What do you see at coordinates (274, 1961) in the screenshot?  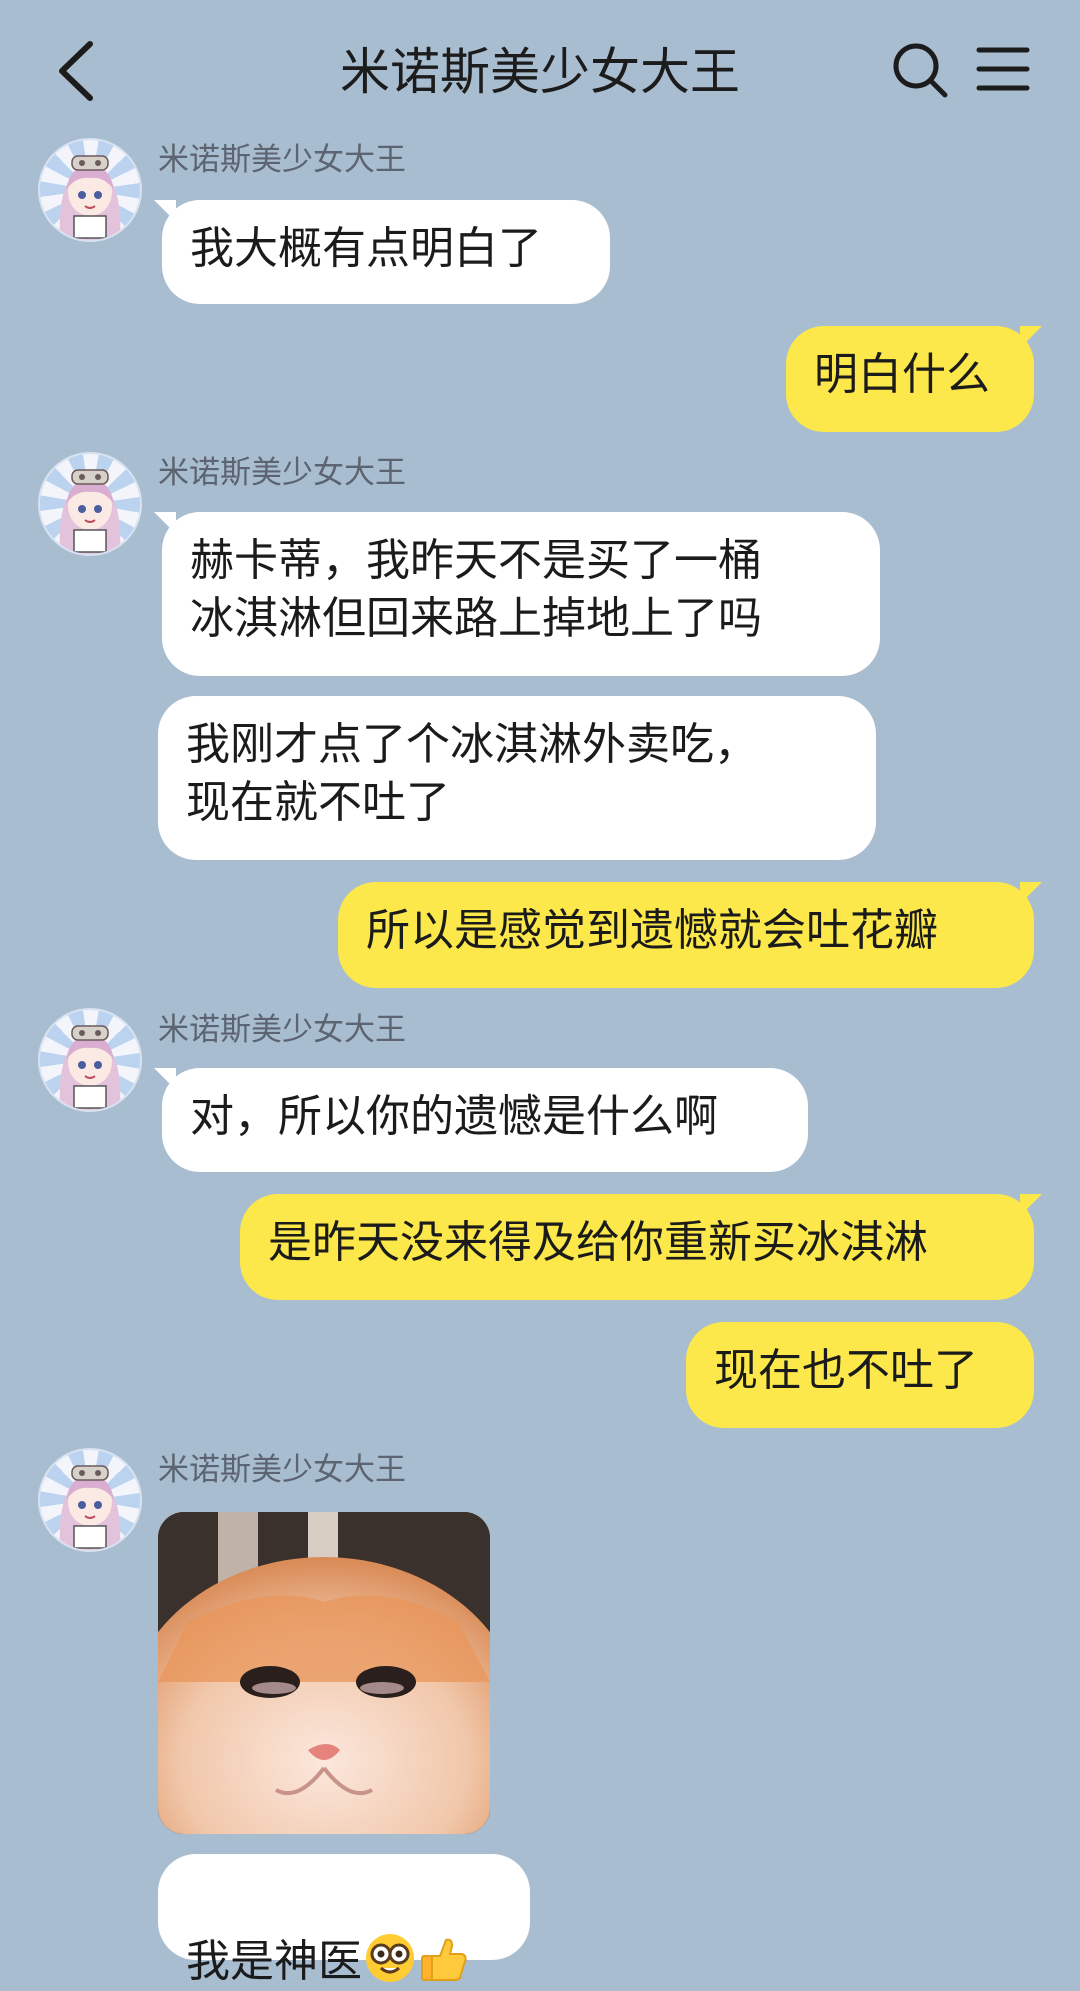 I see `message-text: 我是神医` at bounding box center [274, 1961].